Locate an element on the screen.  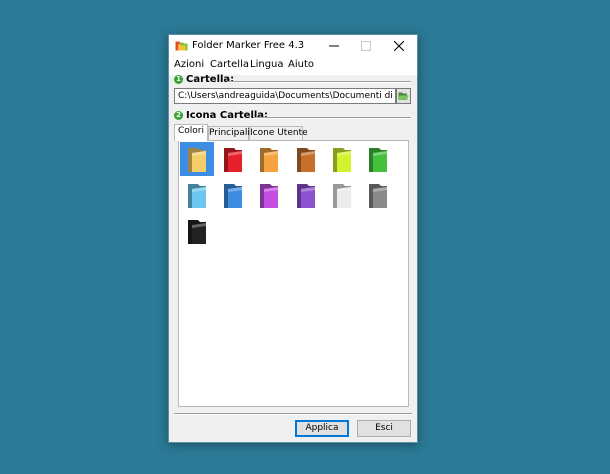
folder-section-label: 1 Cartella: is located at coordinates (204, 79).